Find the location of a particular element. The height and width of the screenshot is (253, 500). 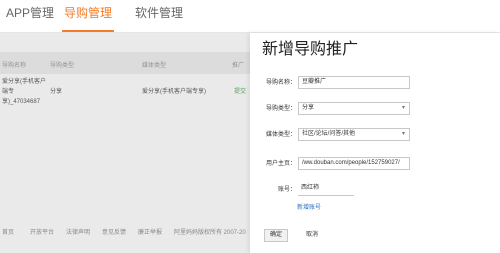

account-value: 西红柿 is located at coordinates (310, 188).